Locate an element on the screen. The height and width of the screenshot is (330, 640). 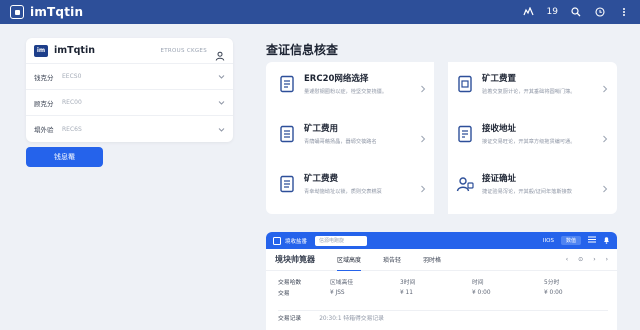
item-title: 矿工费费 is located at coordinates (321, 179).